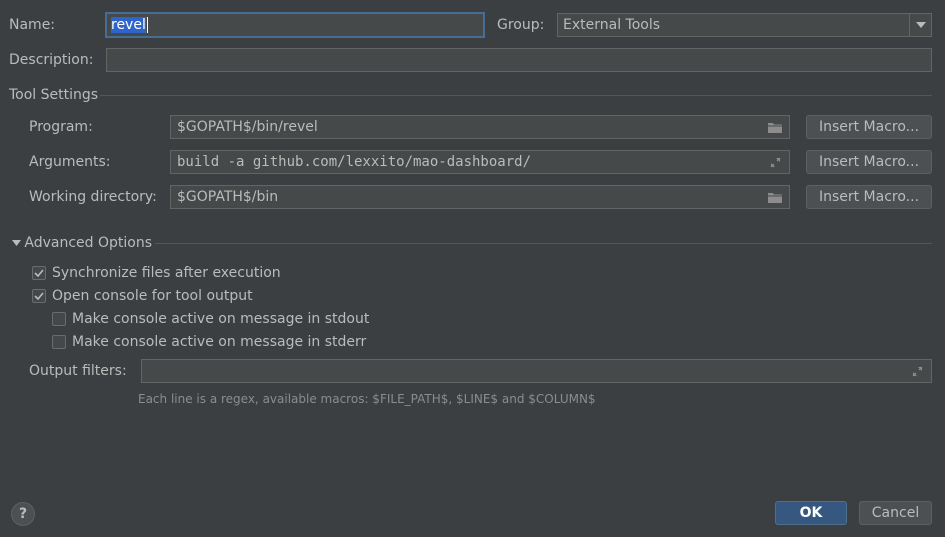 This screenshot has height=537, width=945. Describe the element at coordinates (516, 95) in the screenshot. I see `tool-settings-divider` at that location.